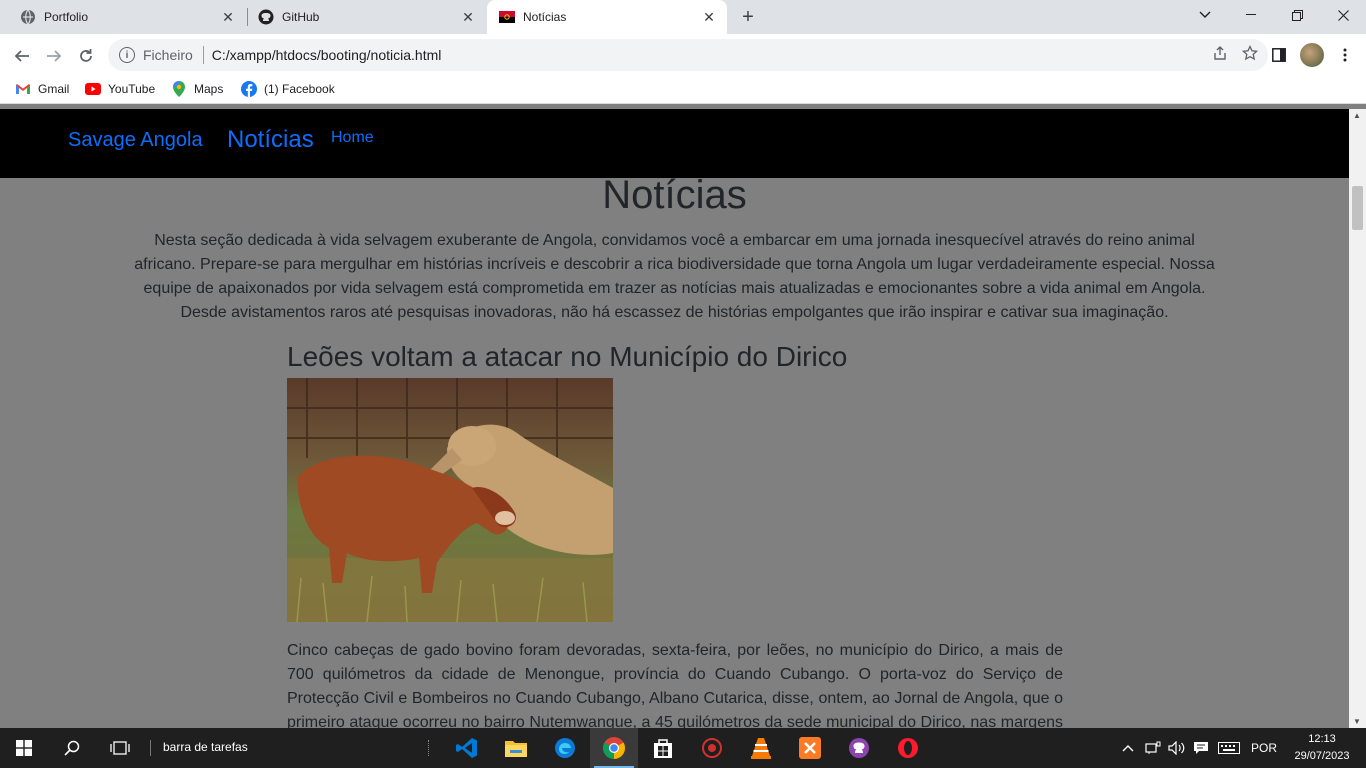 The height and width of the screenshot is (768, 1366). Describe the element at coordinates (1235, 55) in the screenshot. I see `address-actions` at that location.